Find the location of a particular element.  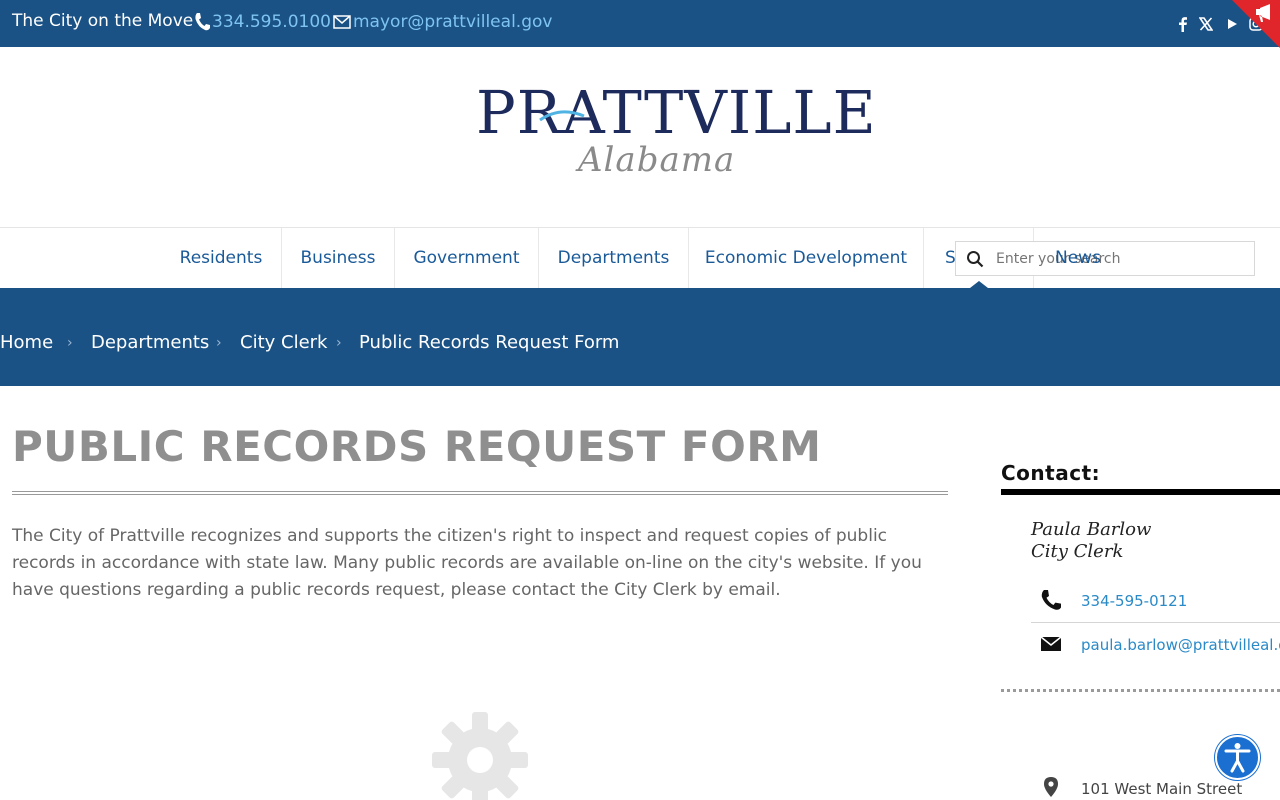

search-icon is located at coordinates (975, 259).